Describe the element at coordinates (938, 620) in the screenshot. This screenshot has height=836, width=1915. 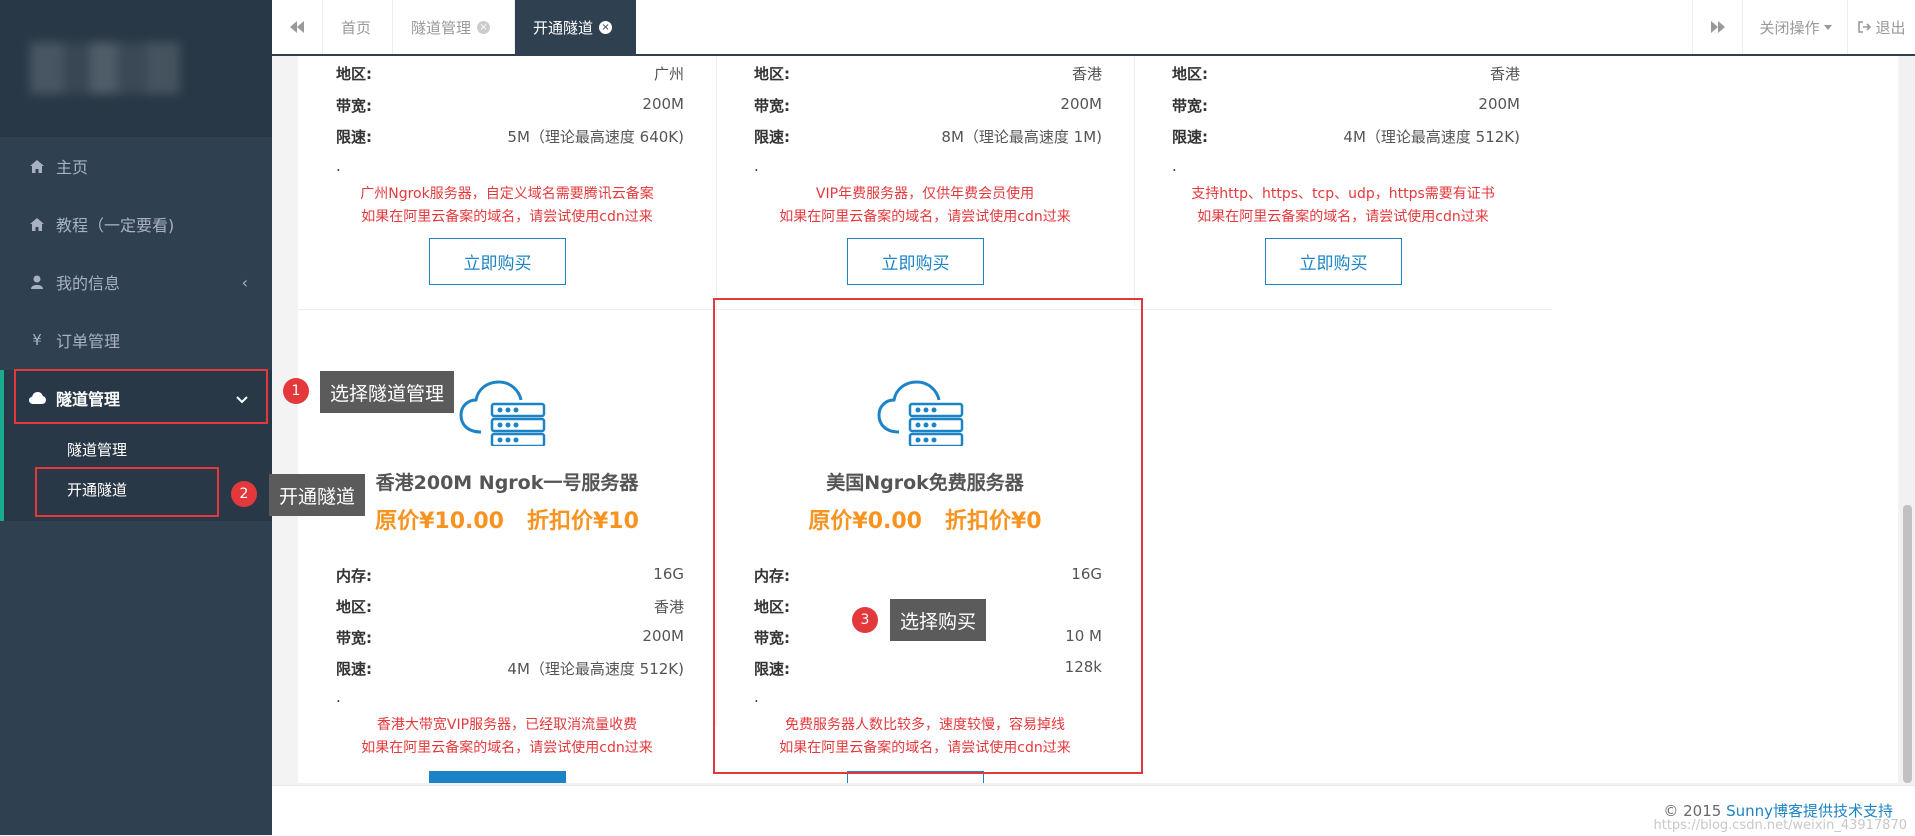
I see `step-tooltip: 选择购买` at that location.